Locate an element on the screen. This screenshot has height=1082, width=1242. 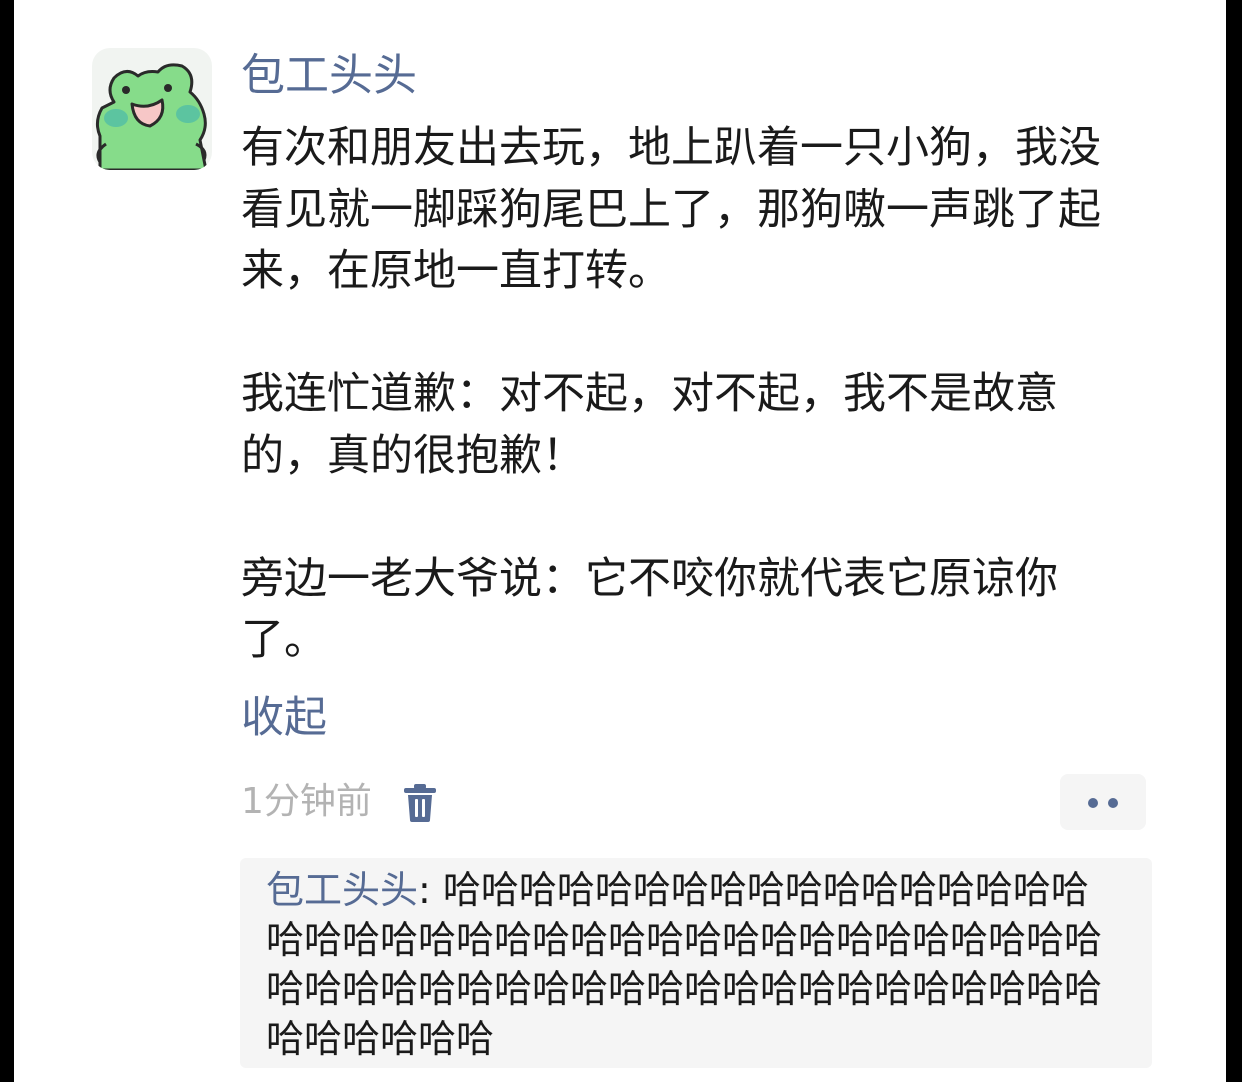
avatar is located at coordinates (152, 109).